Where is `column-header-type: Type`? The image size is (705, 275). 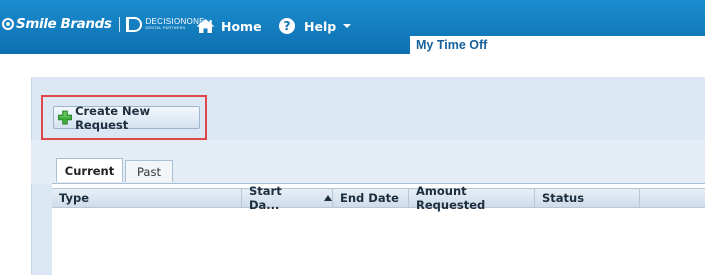 column-header-type: Type is located at coordinates (147, 198).